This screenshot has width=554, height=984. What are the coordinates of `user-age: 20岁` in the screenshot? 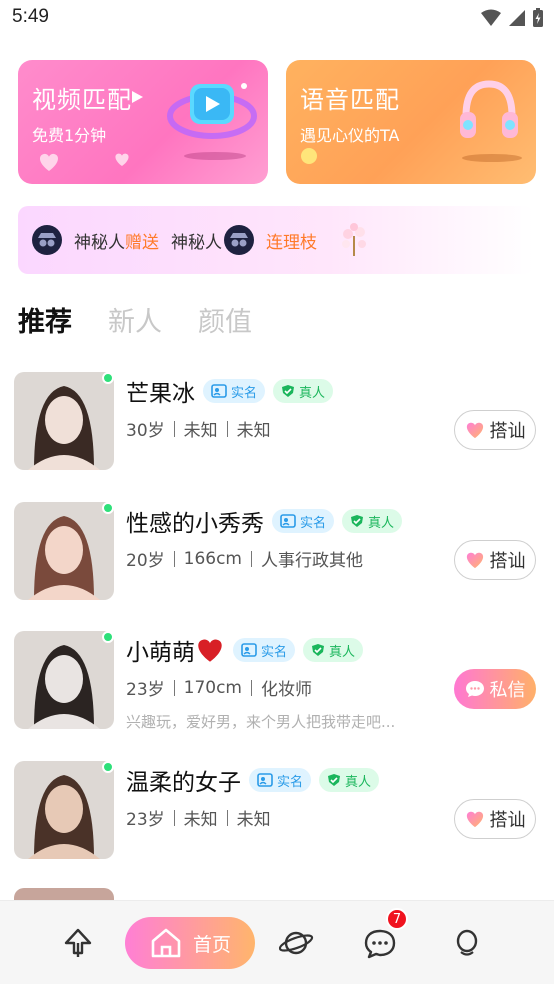 It's located at (145, 561).